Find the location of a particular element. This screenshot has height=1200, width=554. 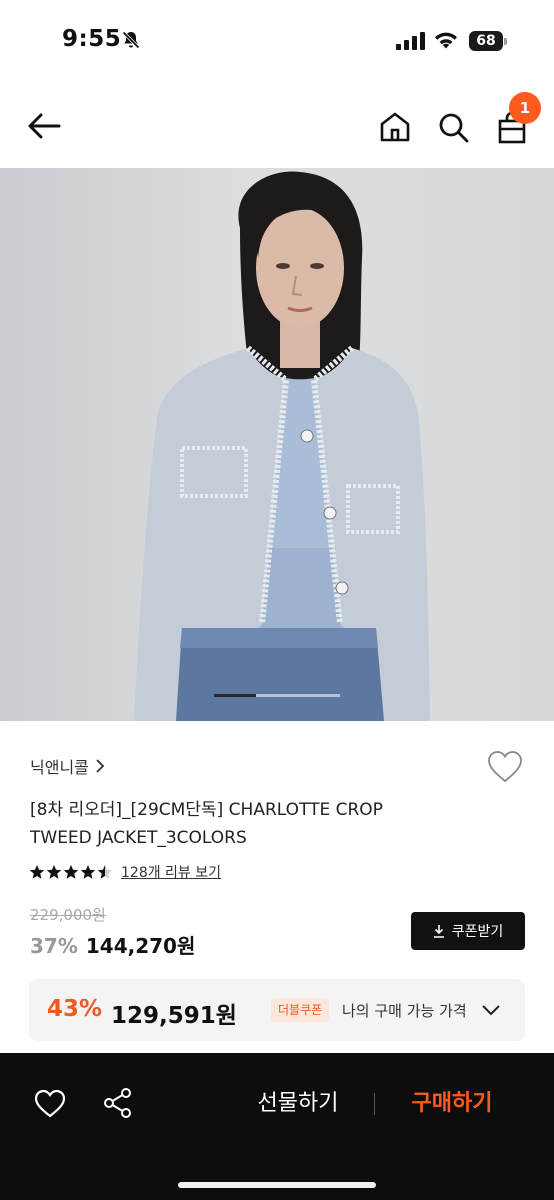

sale-price-row: 37% 144,270원 is located at coordinates (112, 944).